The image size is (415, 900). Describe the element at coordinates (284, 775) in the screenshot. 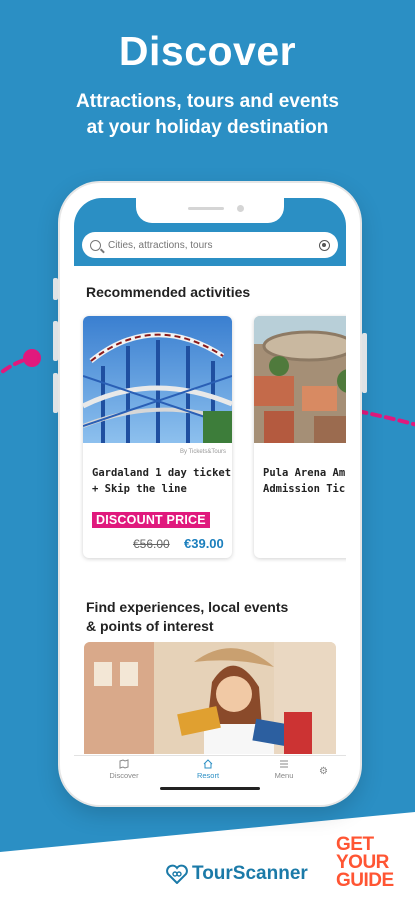

I see `tab-menu-label: Menu` at that location.